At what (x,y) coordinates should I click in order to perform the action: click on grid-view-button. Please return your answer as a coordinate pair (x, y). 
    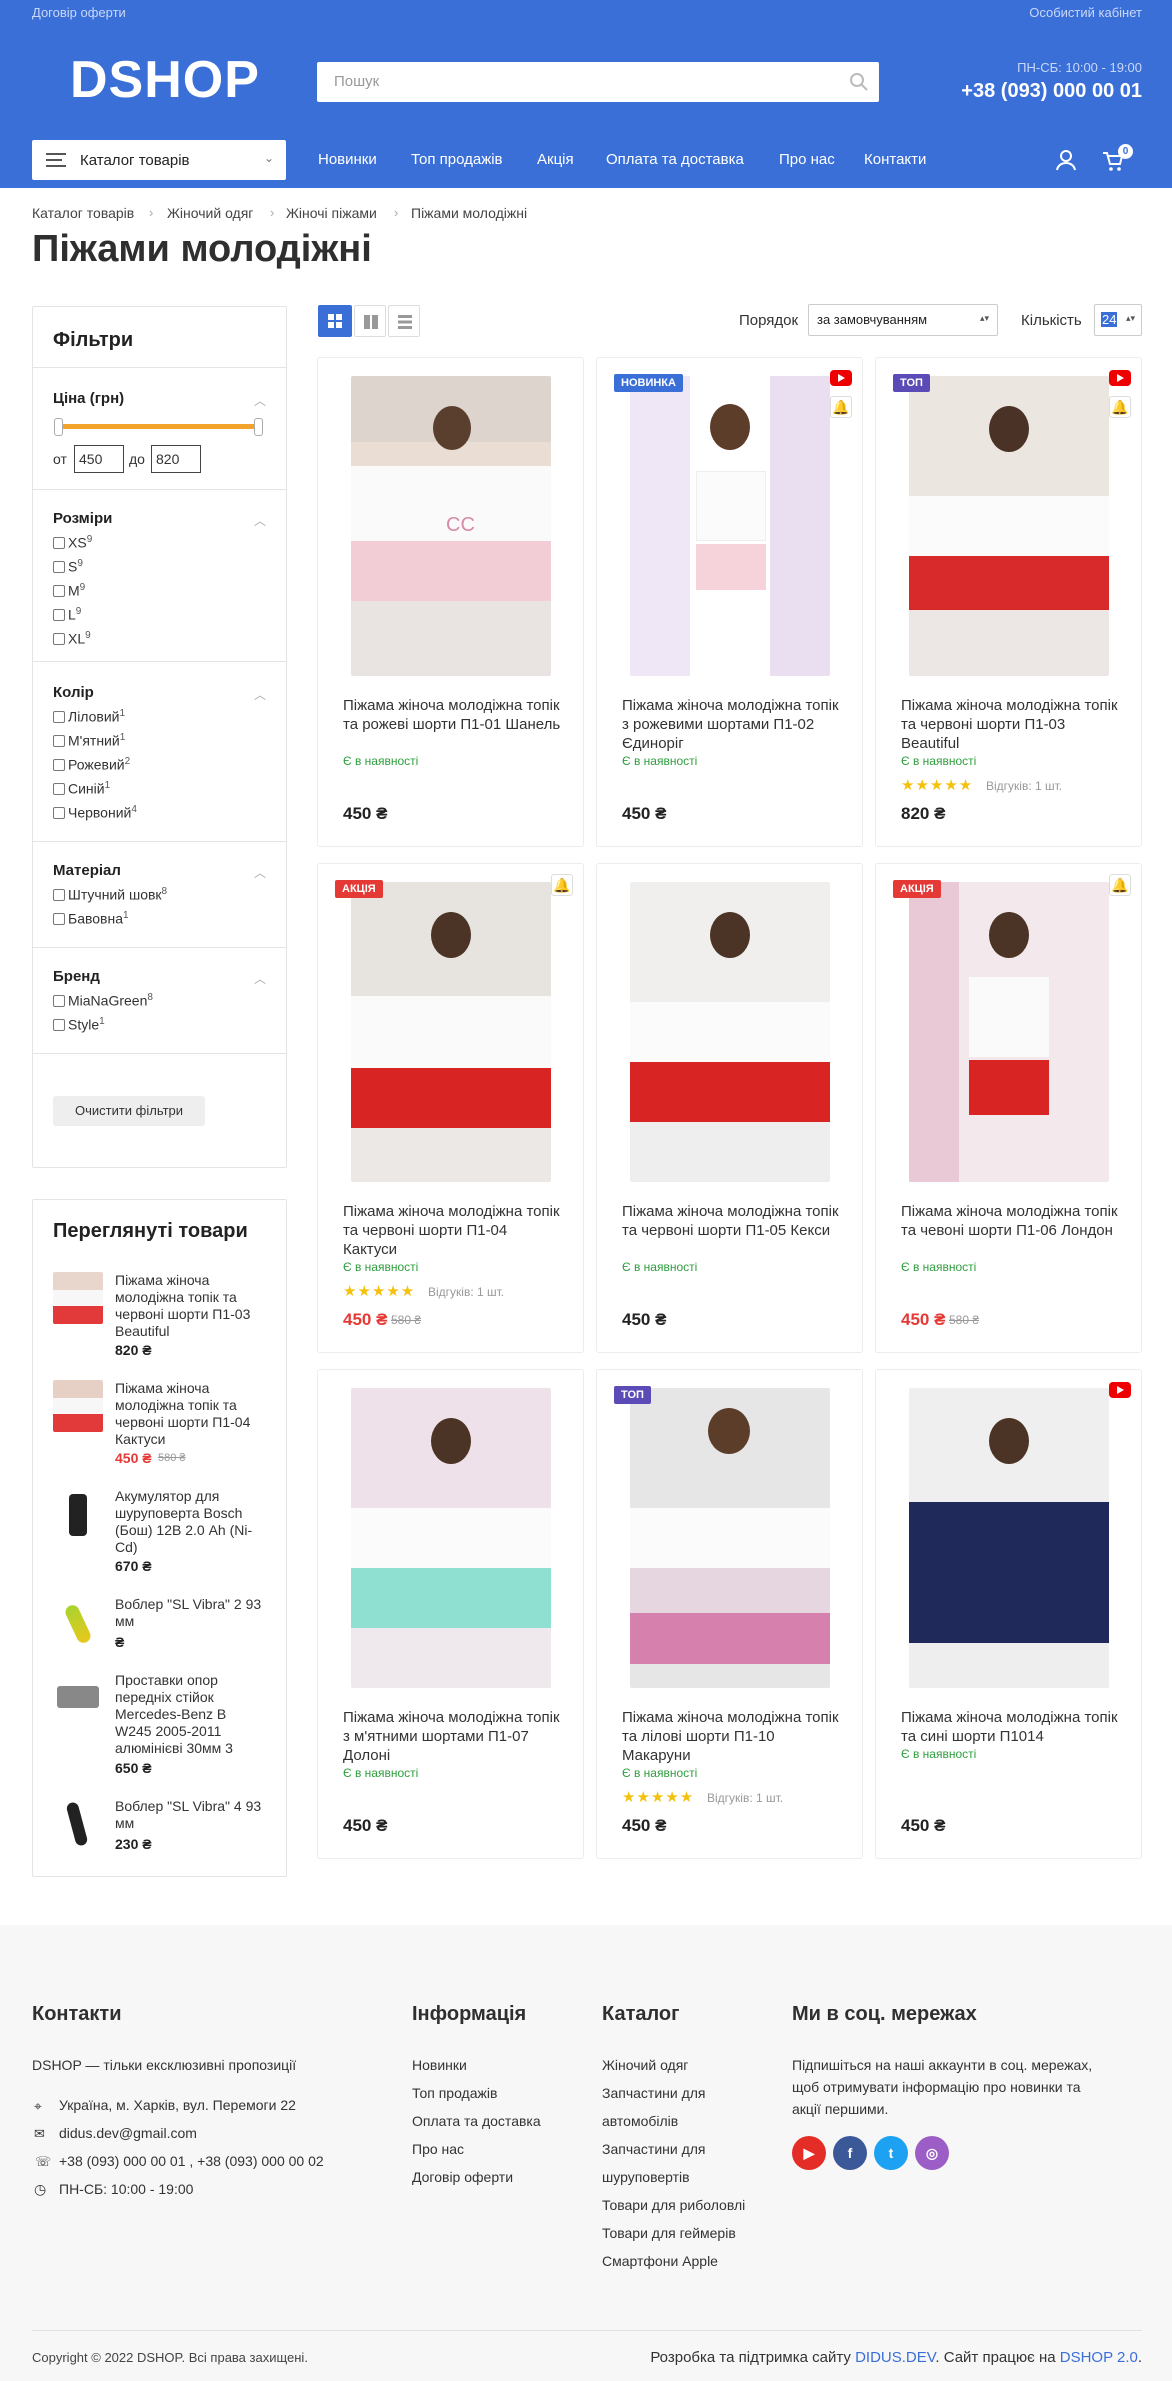
    Looking at the image, I should click on (335, 321).